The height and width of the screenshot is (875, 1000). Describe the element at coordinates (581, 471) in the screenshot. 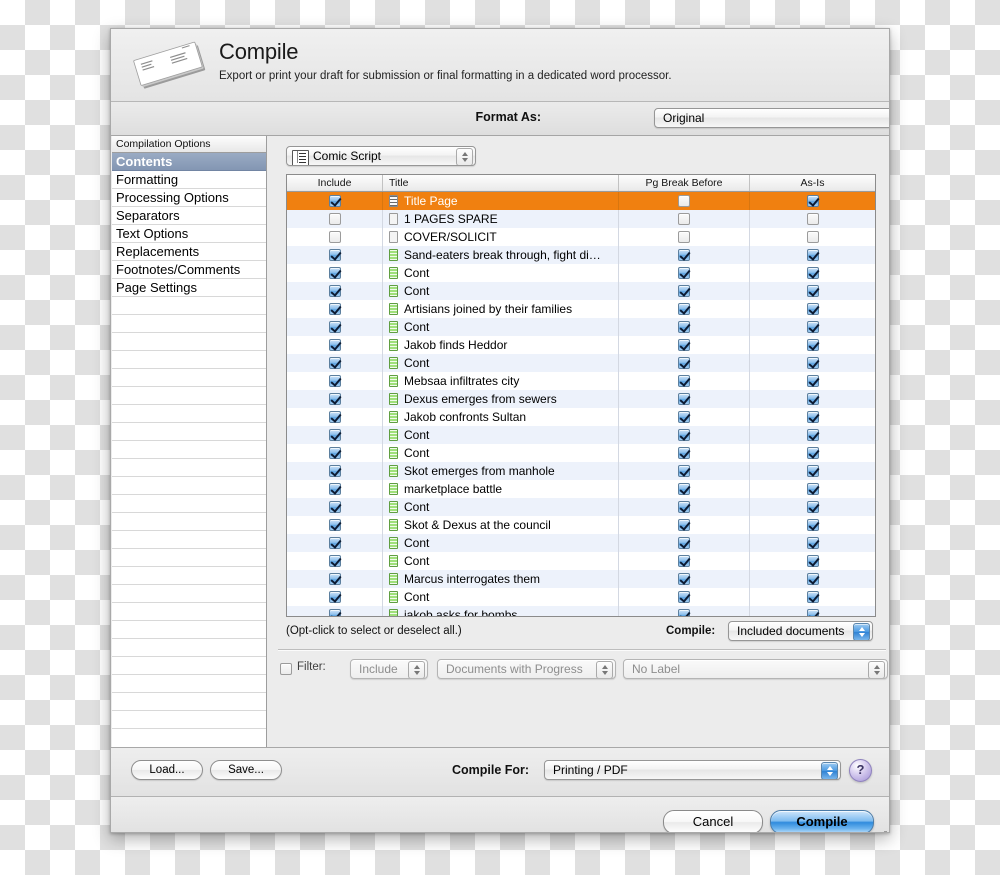

I see `table-row: Skot emerges from manhole` at that location.